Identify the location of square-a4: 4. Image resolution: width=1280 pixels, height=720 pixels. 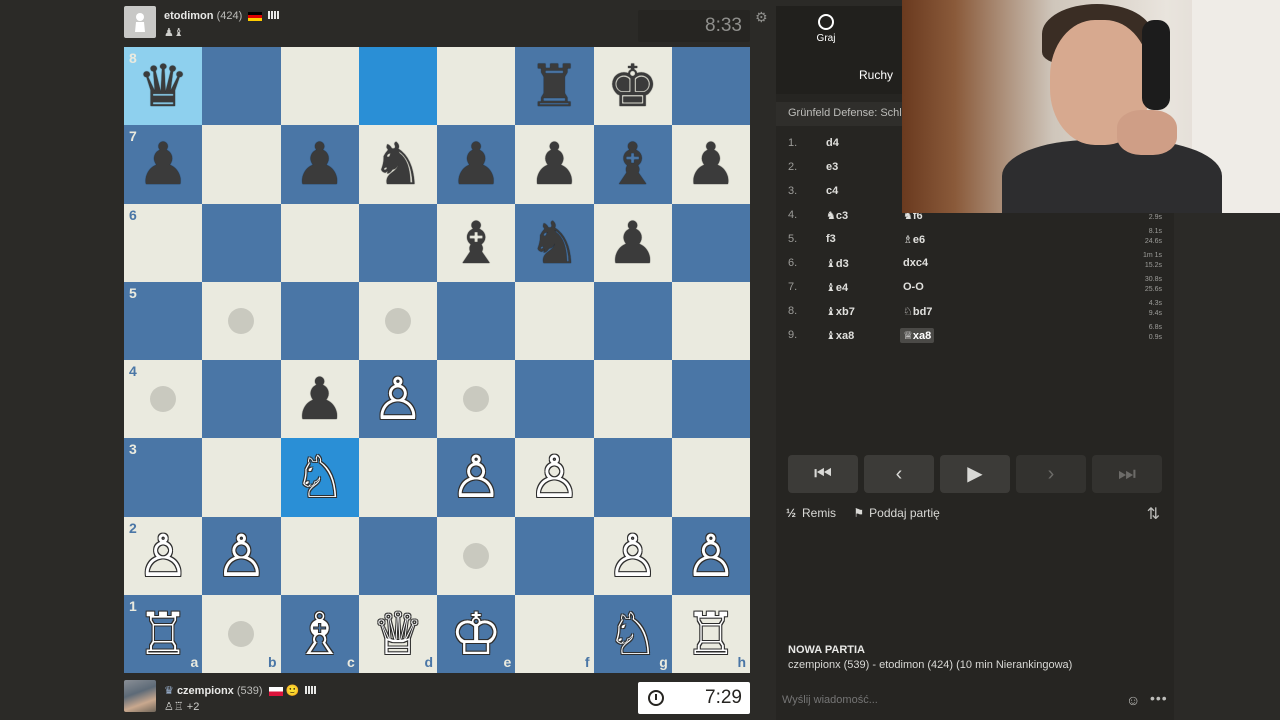
(163, 399).